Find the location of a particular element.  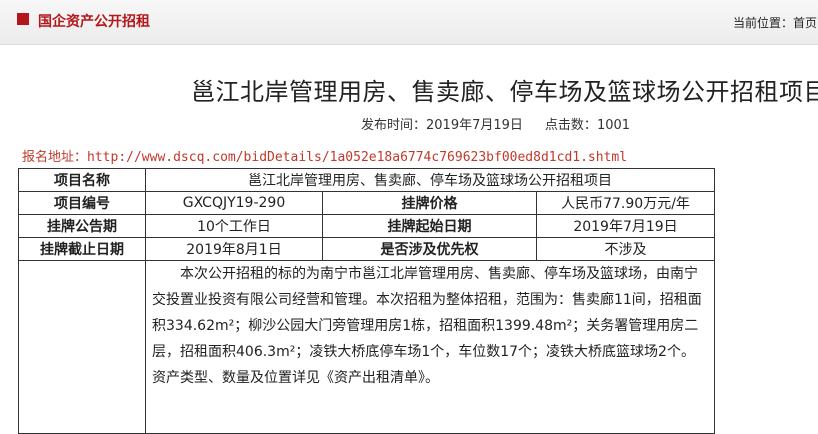

project-name-value: 邕江北岸管理用房、售卖廊、停车场及篮球场公开招租项目 is located at coordinates (430, 180).